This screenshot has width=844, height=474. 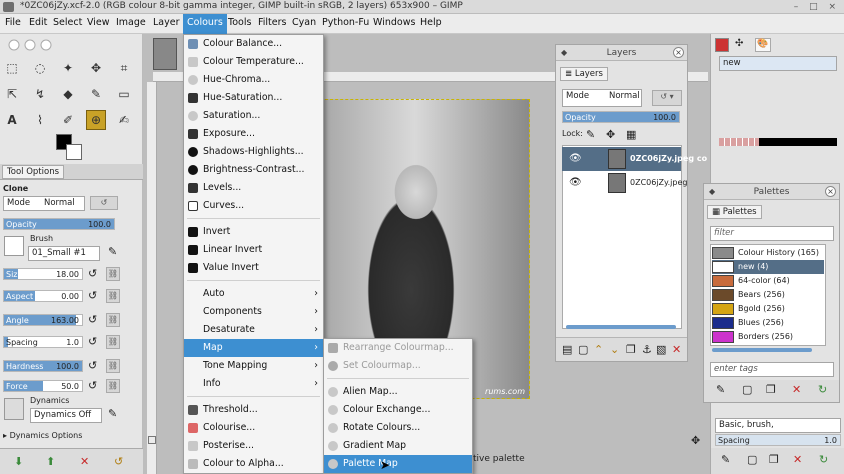 I want to click on edit-brush-icon: ✎, so click(x=725, y=460).